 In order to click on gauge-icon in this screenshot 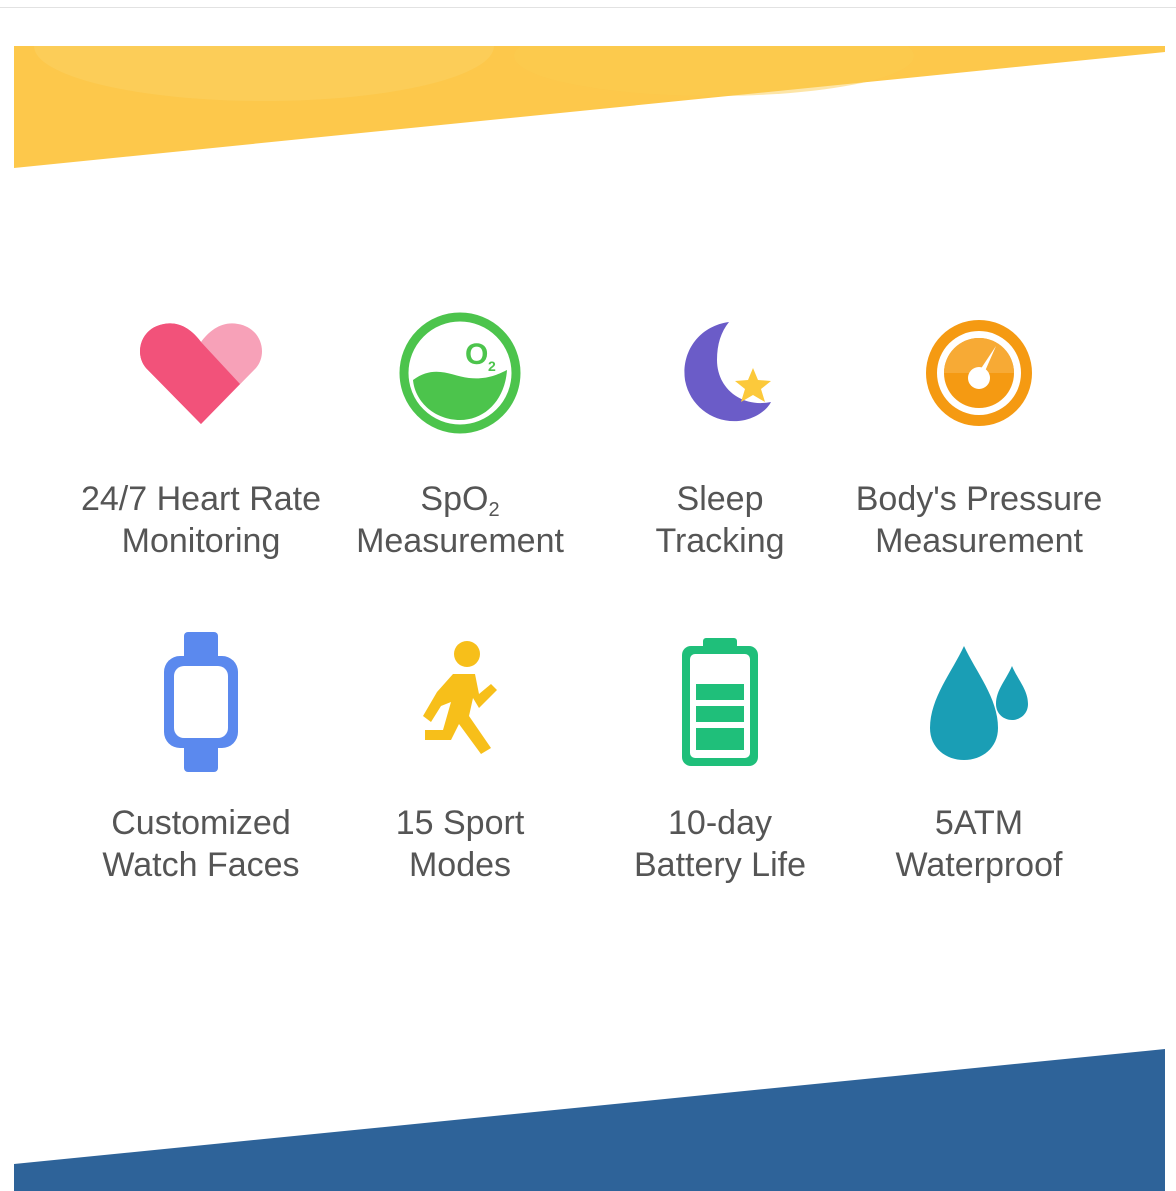, I will do `click(979, 373)`.